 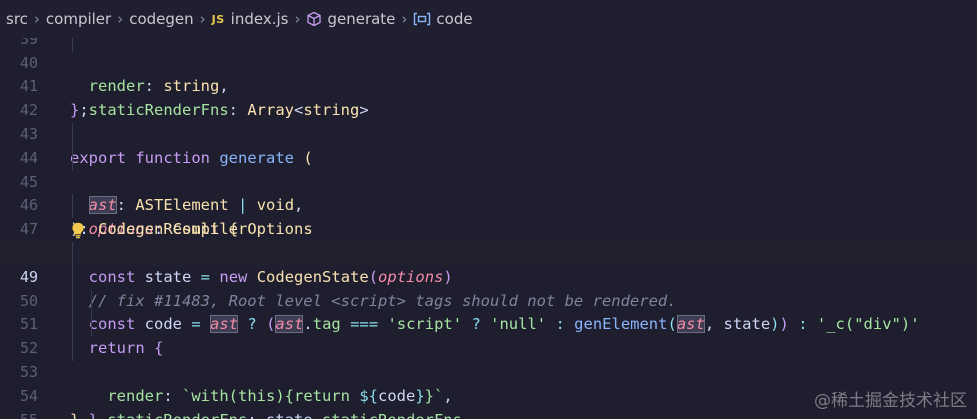 I want to click on code-line: 42, so click(x=488, y=97).